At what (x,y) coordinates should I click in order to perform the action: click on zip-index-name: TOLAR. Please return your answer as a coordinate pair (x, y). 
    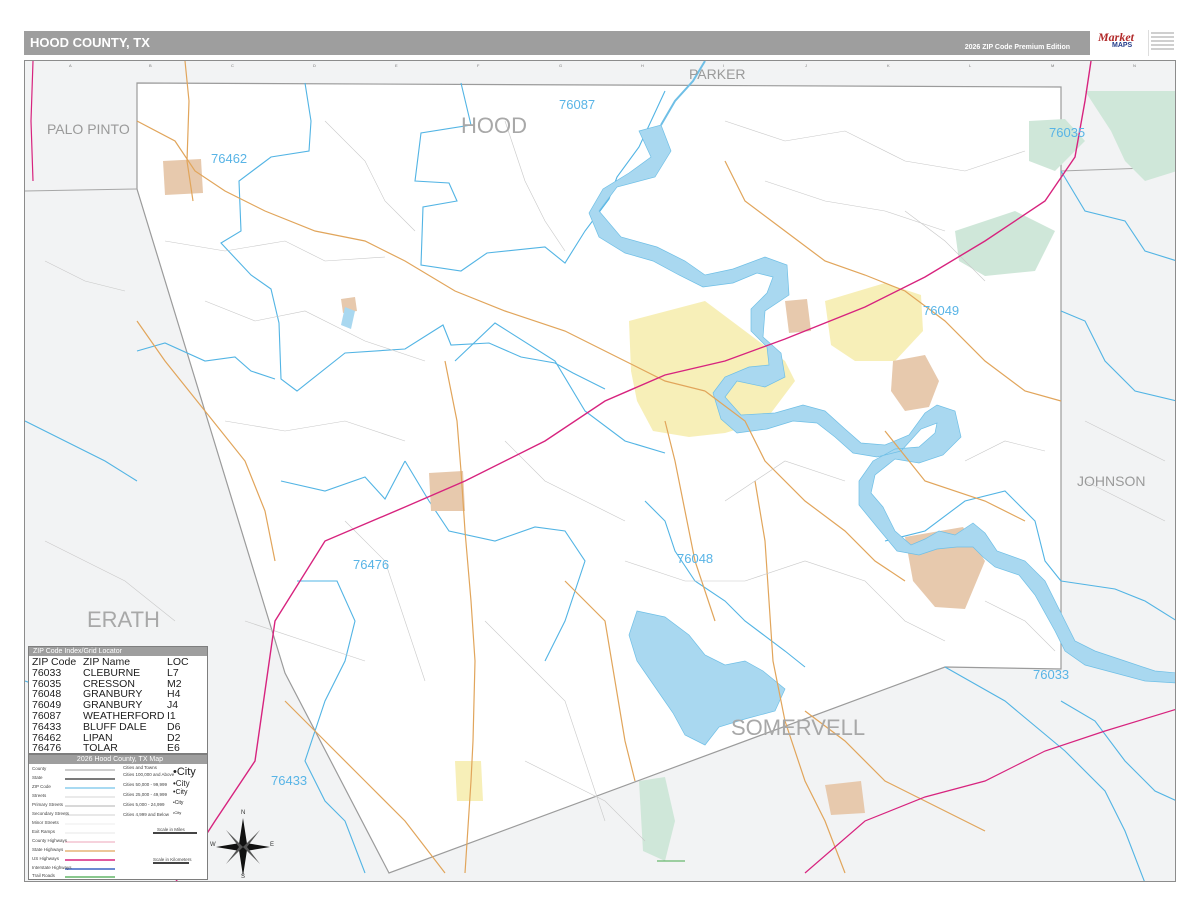
    Looking at the image, I should click on (100, 748).